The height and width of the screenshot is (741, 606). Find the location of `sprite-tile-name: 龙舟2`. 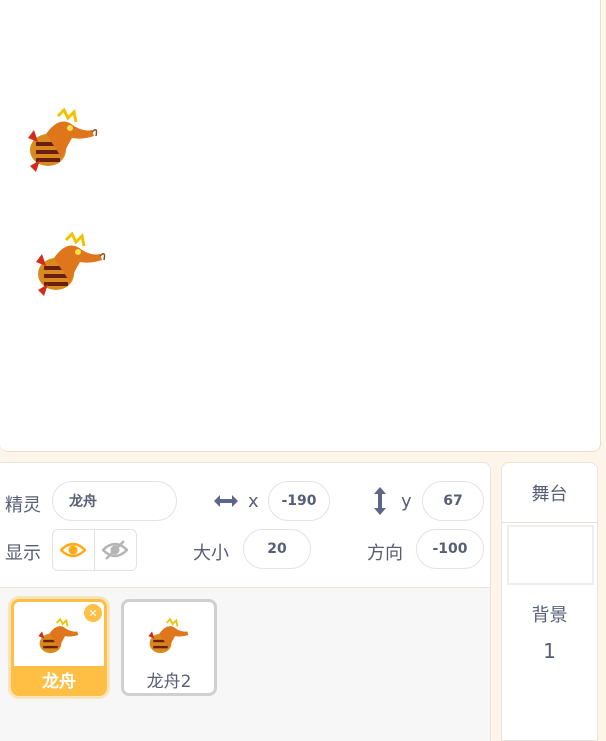

sprite-tile-name: 龙舟2 is located at coordinates (169, 682).